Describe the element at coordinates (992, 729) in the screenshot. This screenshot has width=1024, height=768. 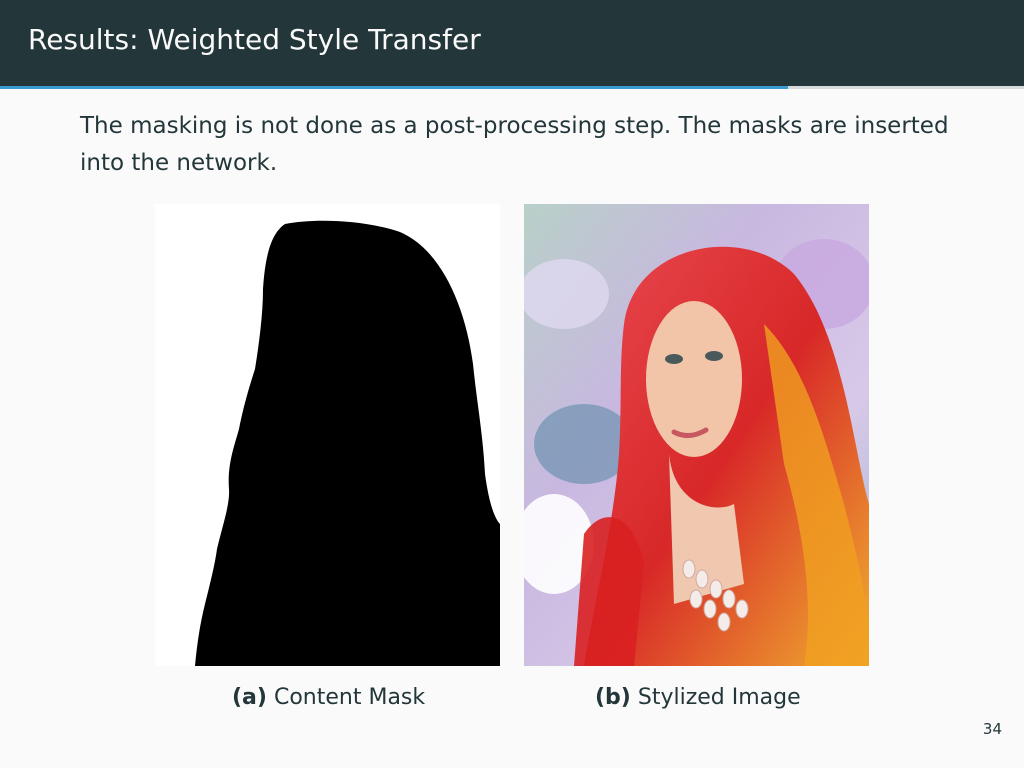
I see `page-number: 34` at that location.